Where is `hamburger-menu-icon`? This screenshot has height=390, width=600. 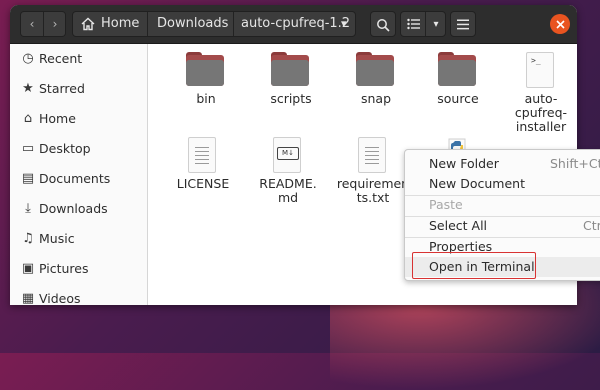
hamburger-menu-icon is located at coordinates (463, 24).